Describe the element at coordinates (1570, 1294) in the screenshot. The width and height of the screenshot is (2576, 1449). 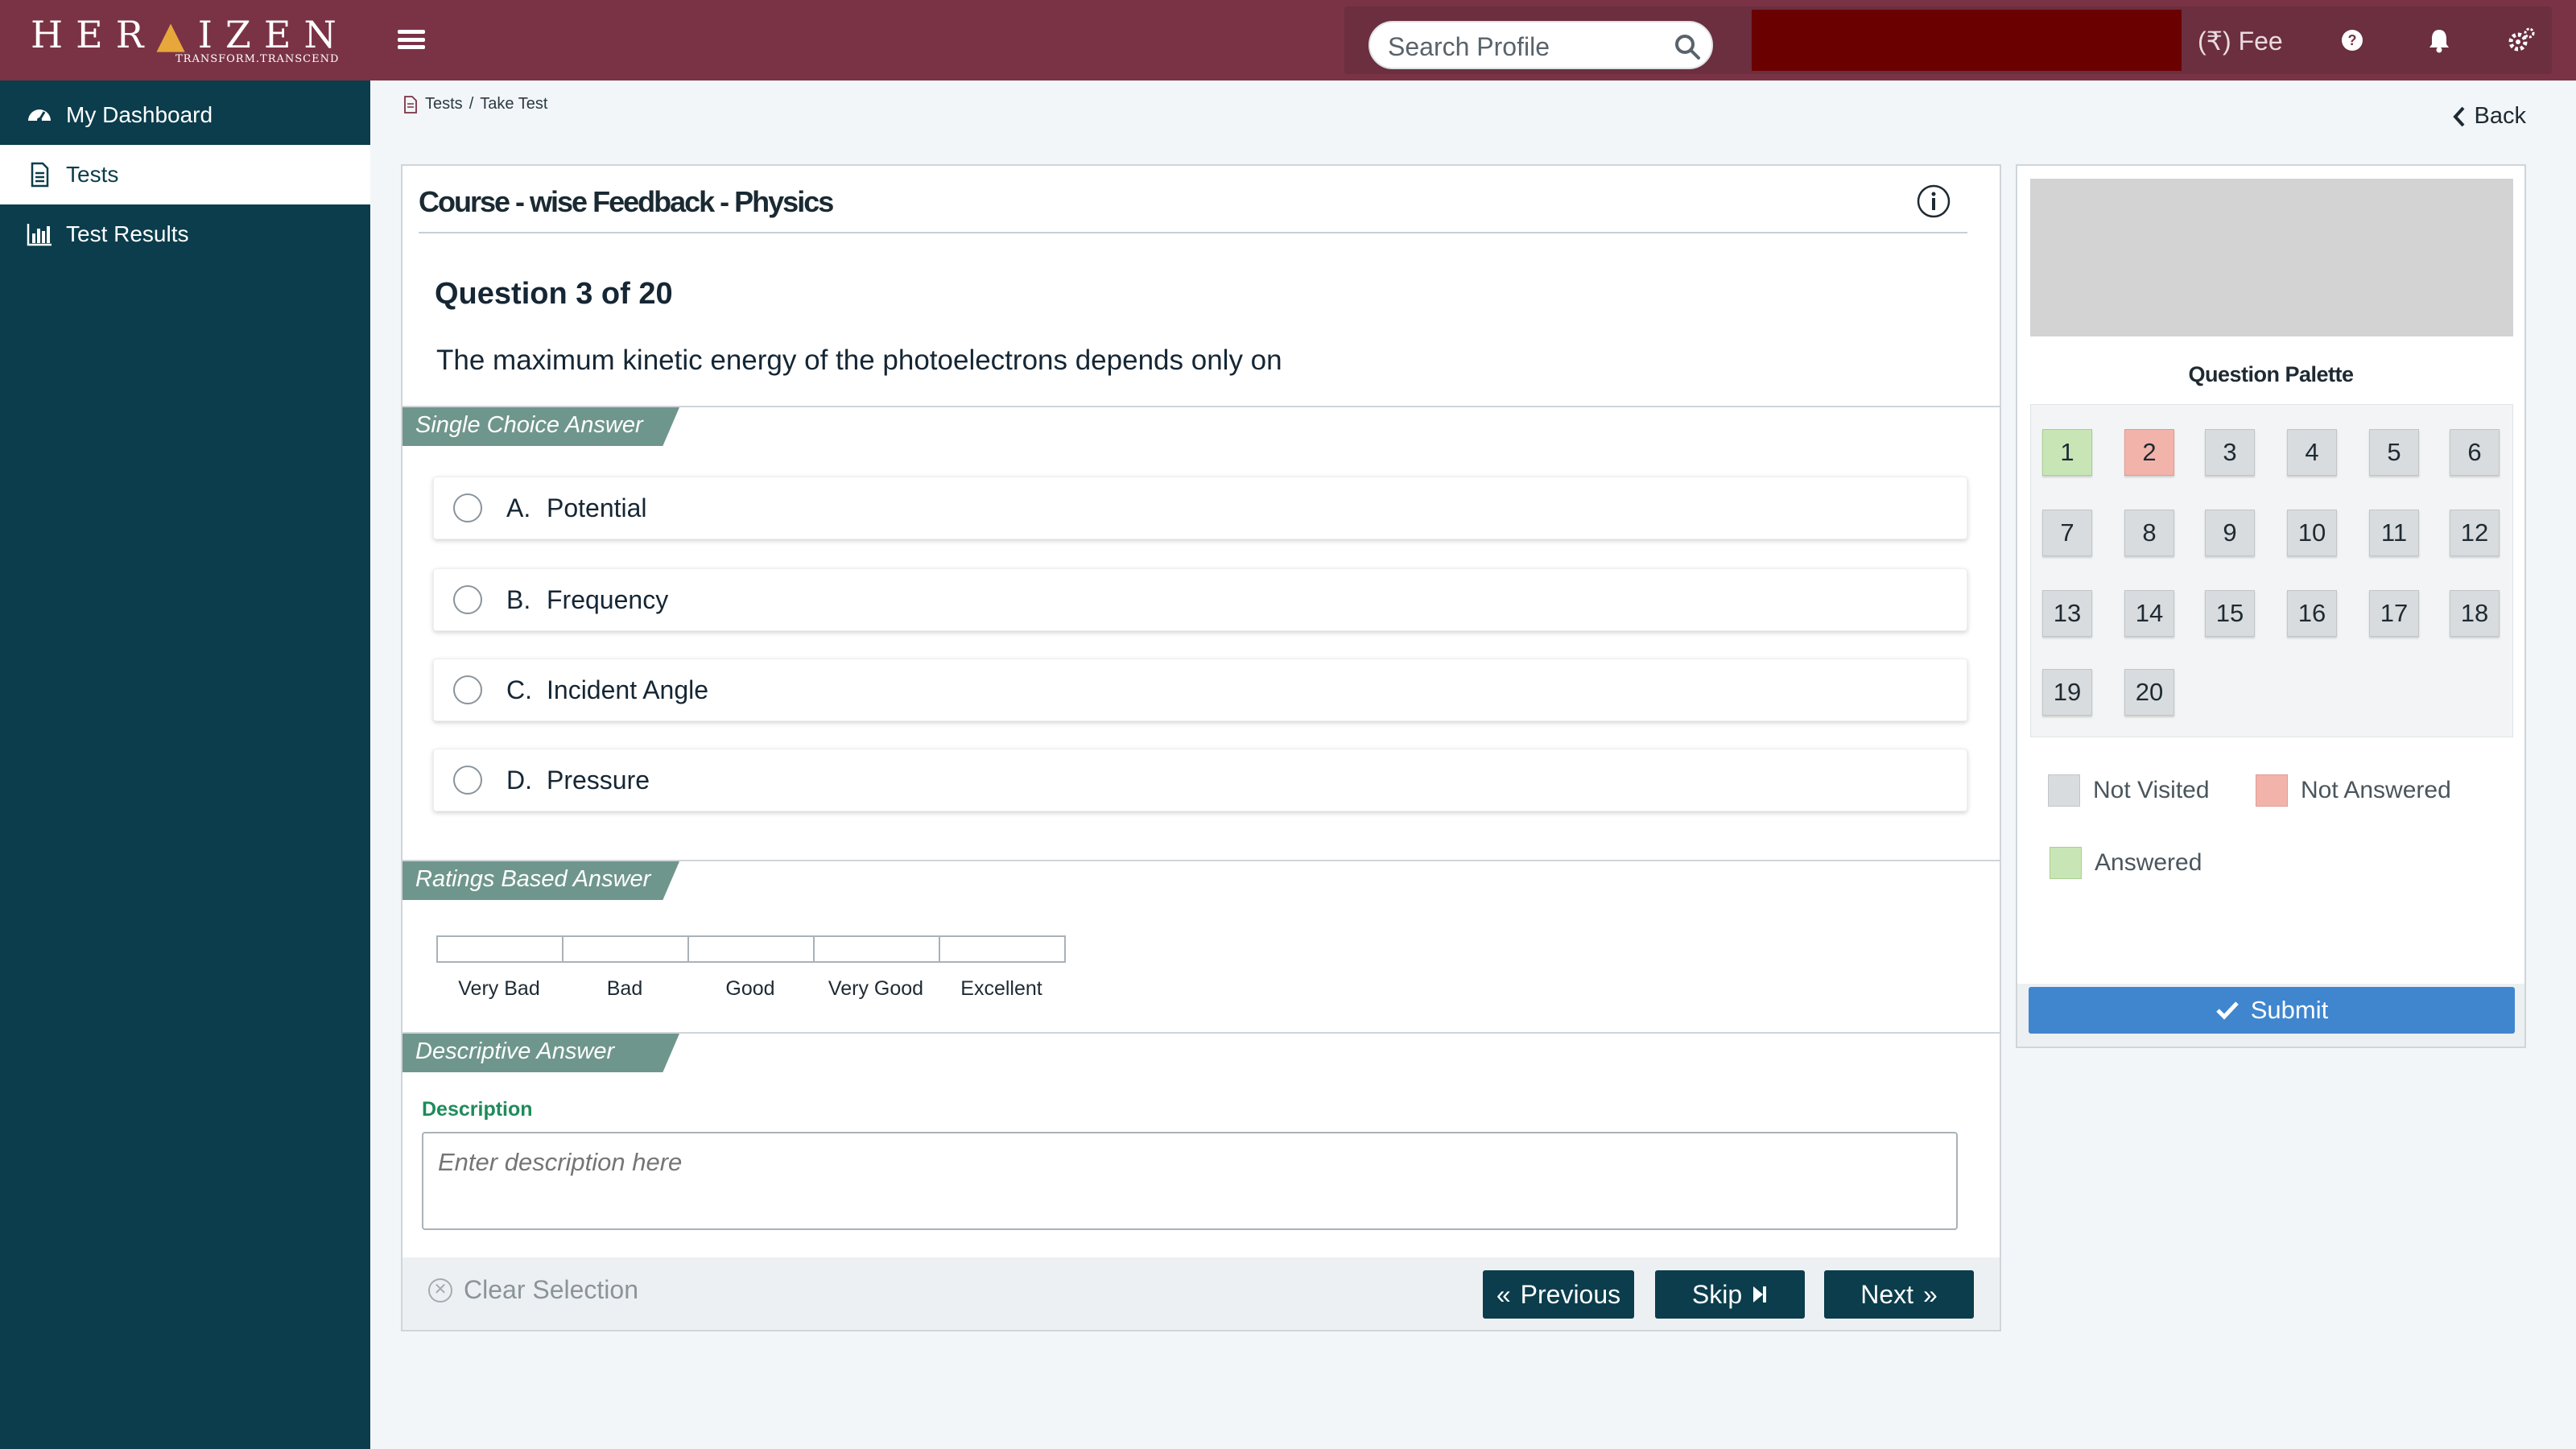
I see `previous-label: Previous` at that location.